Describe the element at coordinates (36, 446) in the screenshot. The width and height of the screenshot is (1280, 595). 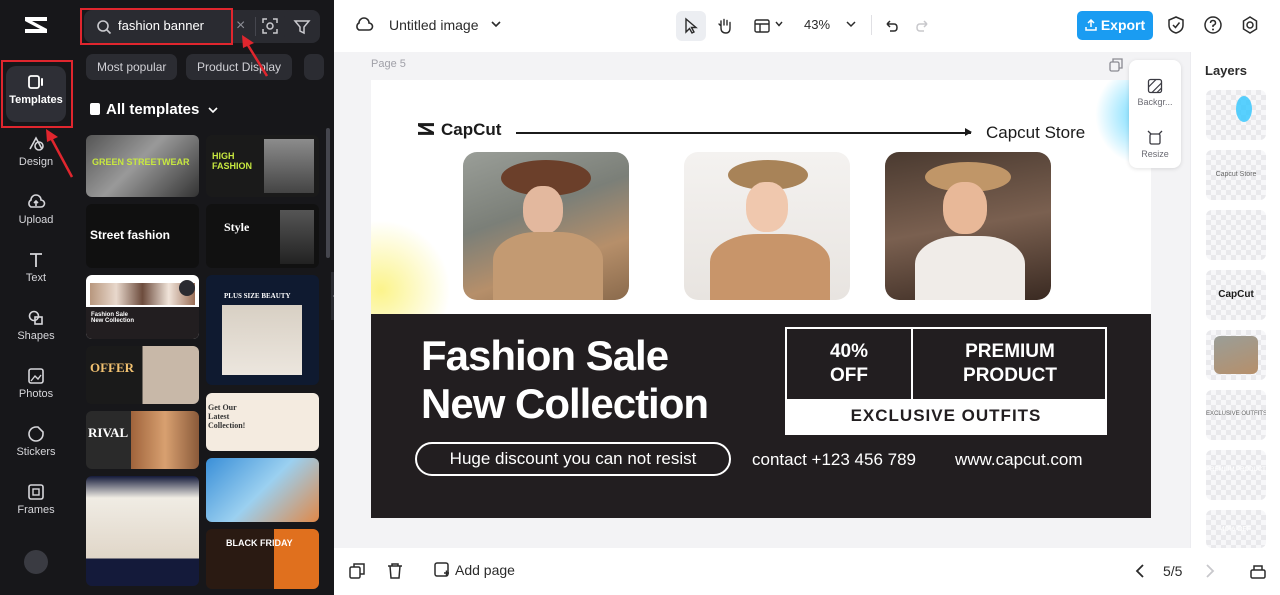
I see `rail-item-stickers: Stickers` at that location.